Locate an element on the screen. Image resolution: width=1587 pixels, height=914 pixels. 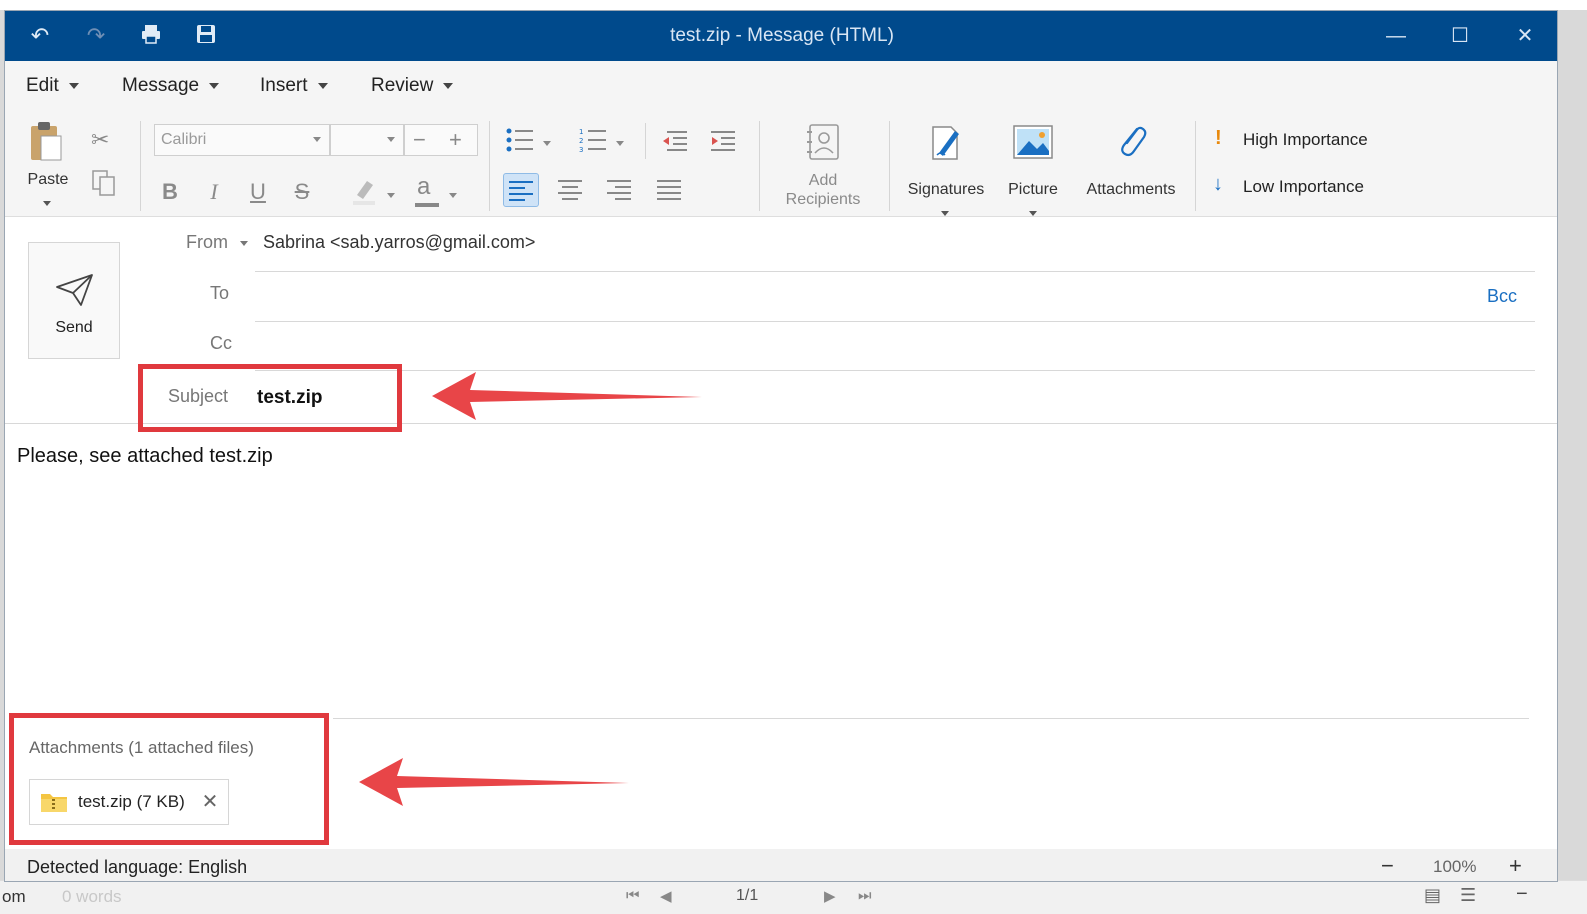
title-bar: test.zip - Message (HTML) ↶ ↷ — ☐ ✕ is located at coordinates (781, 36).